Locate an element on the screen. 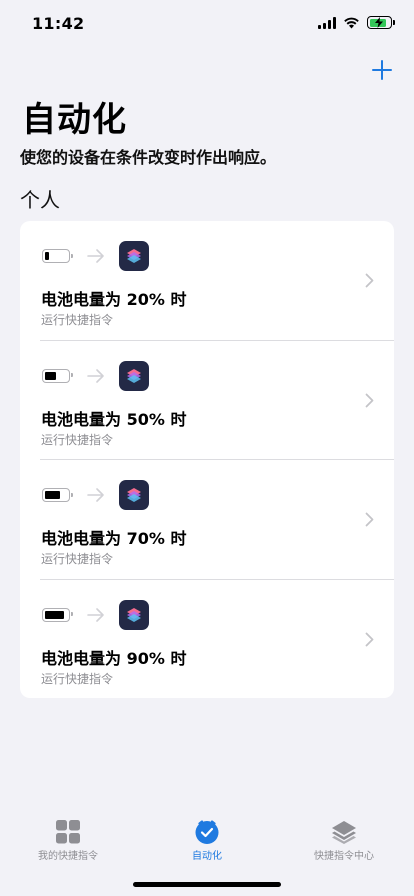 The width and height of the screenshot is (414, 896). battery-charging-icon is located at coordinates (381, 22).